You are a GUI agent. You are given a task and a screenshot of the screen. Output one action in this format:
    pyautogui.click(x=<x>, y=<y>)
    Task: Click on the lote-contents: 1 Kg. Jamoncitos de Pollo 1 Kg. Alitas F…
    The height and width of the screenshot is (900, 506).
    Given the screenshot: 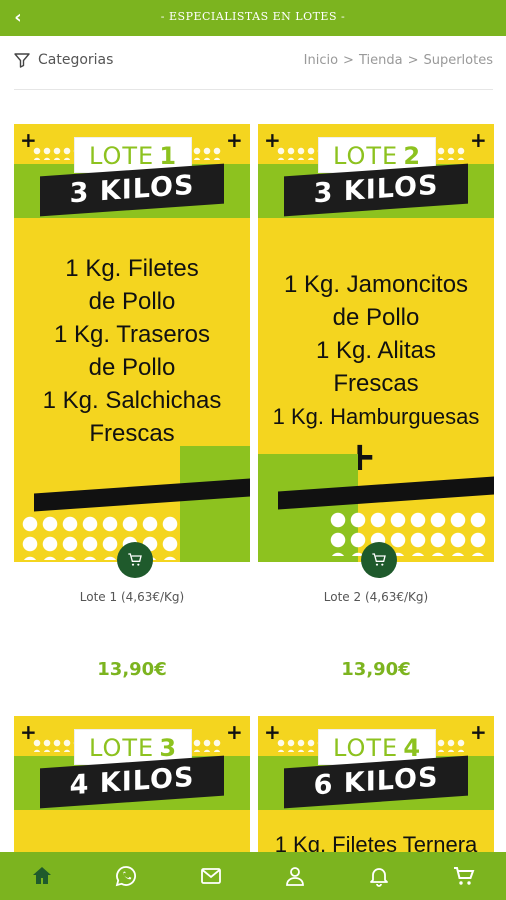 What is the action you would take?
    pyautogui.click(x=376, y=350)
    